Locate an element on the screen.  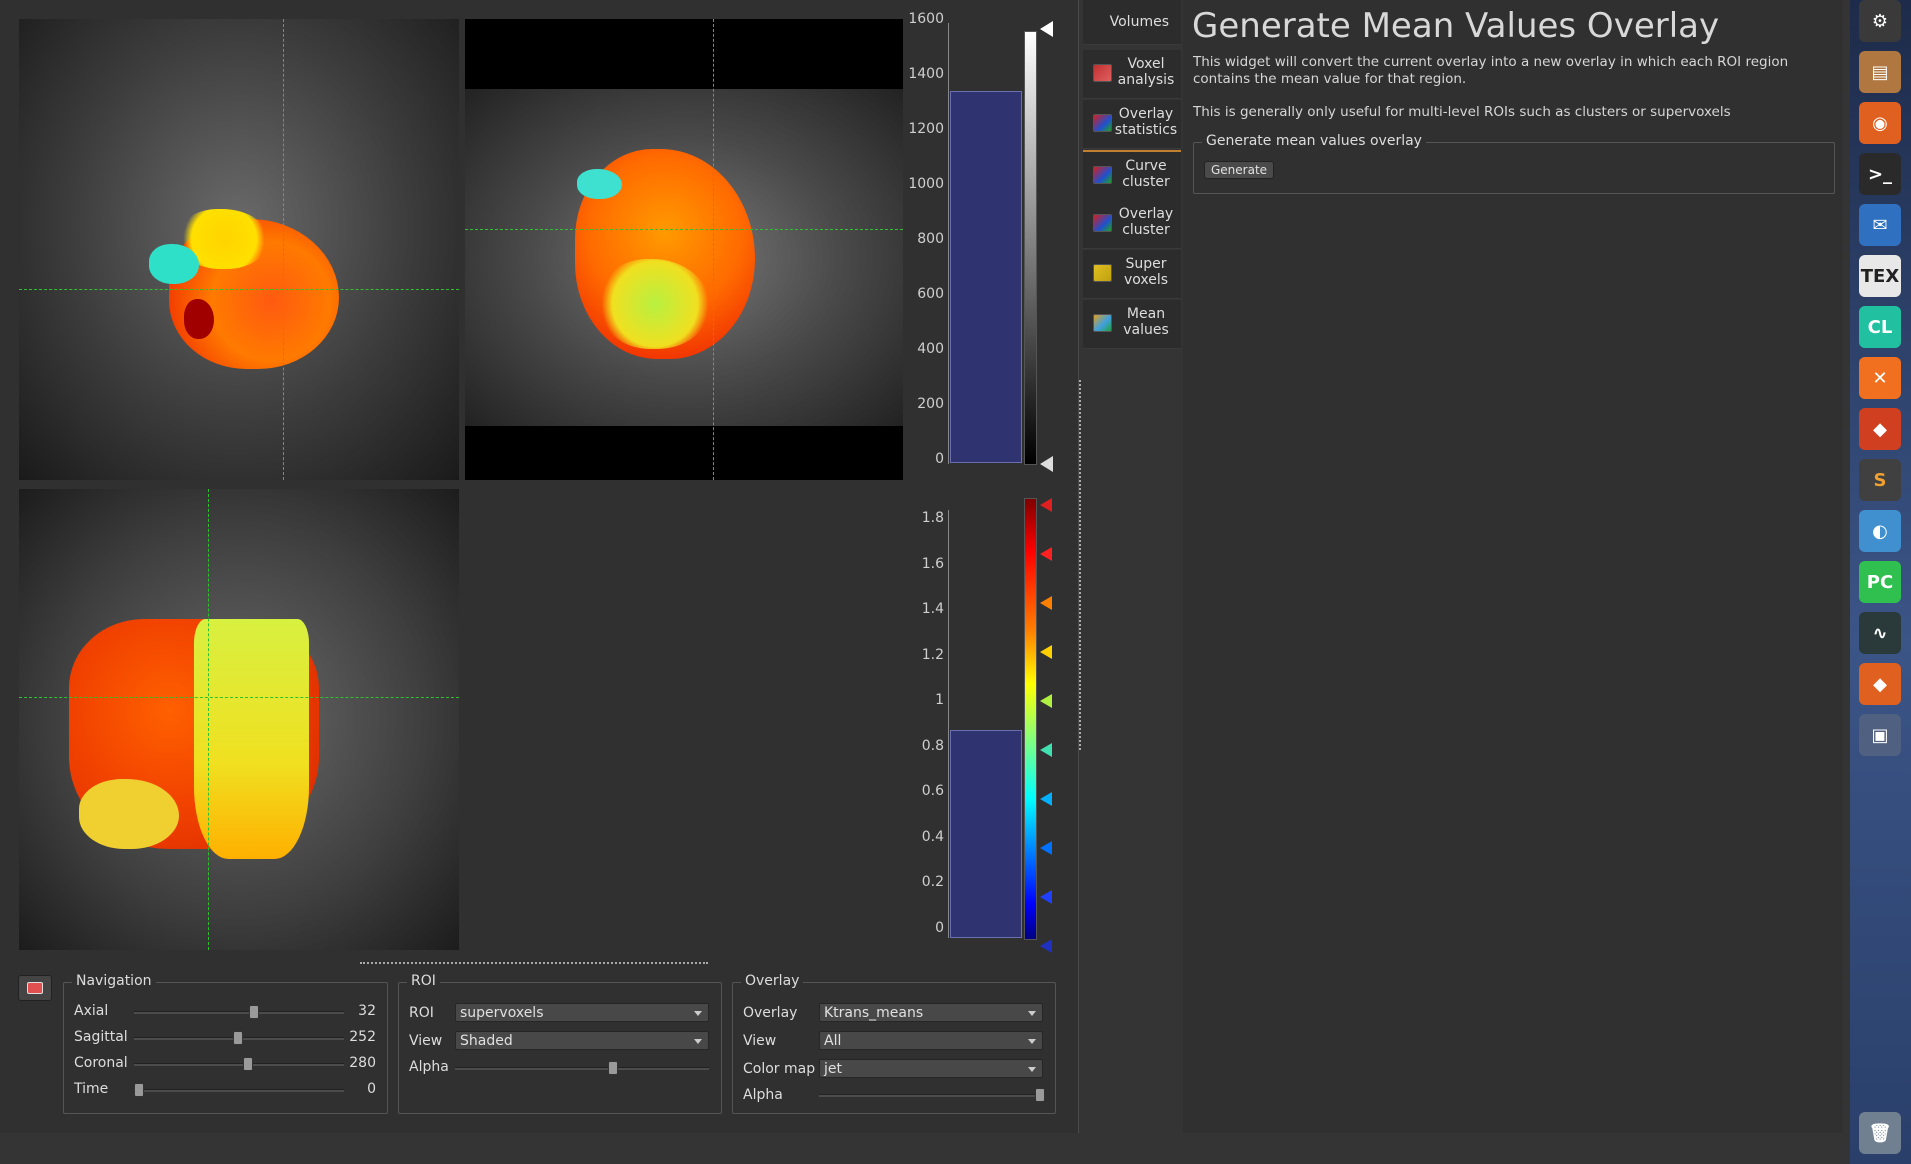
volume-histogram: 1600 1400 1200 1000 800 600 400 200 0 is located at coordinates (984, 242).